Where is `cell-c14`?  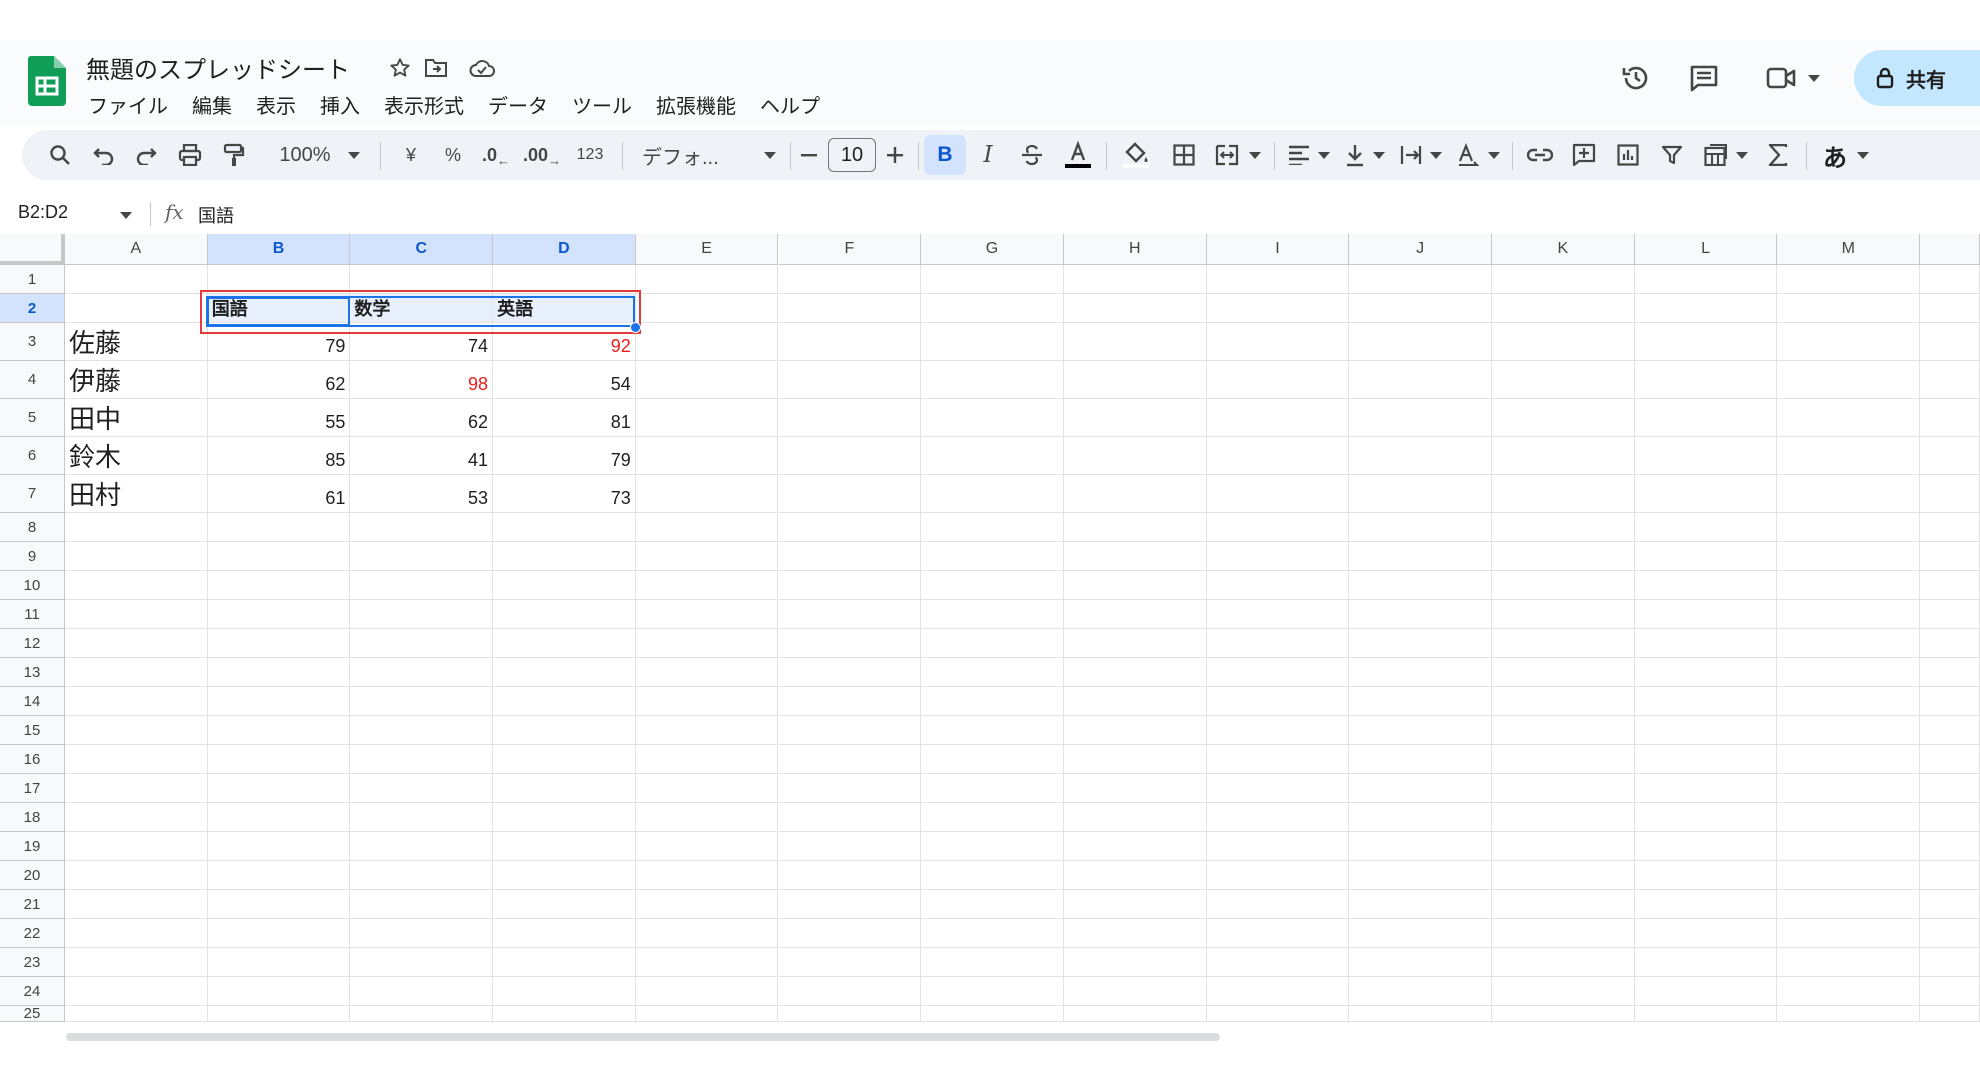
cell-c14 is located at coordinates (422, 701).